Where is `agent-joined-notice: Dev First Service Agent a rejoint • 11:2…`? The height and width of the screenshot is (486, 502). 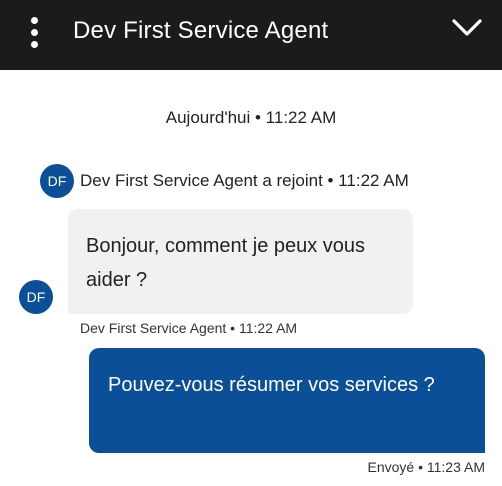 agent-joined-notice: Dev First Service Agent a rejoint • 11:2… is located at coordinates (244, 180).